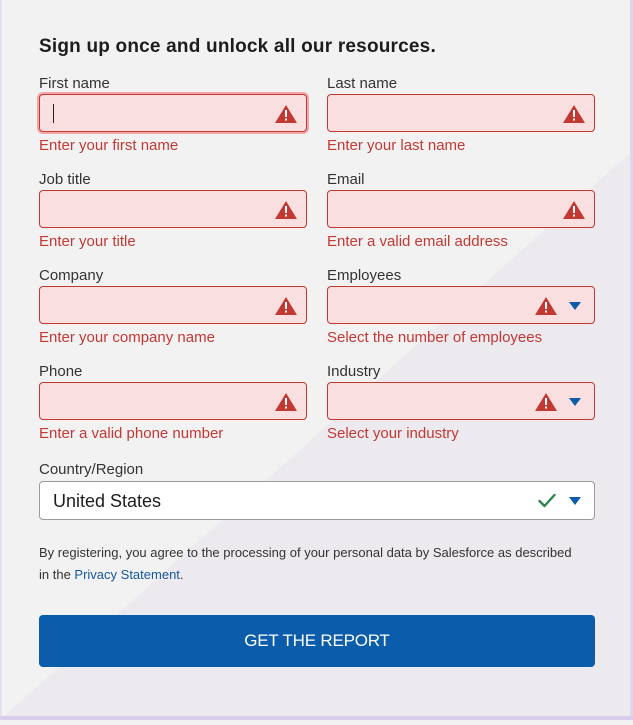 Image resolution: width=633 pixels, height=725 pixels. I want to click on employees-error: Select the number of employees, so click(435, 337).